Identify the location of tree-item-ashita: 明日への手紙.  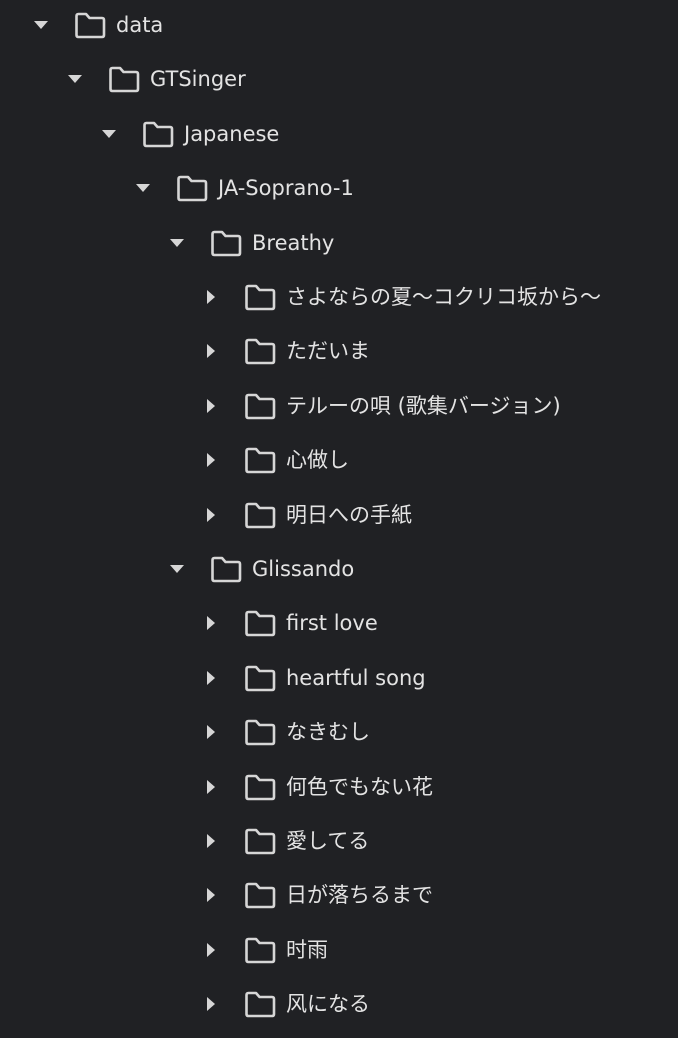
(339, 515).